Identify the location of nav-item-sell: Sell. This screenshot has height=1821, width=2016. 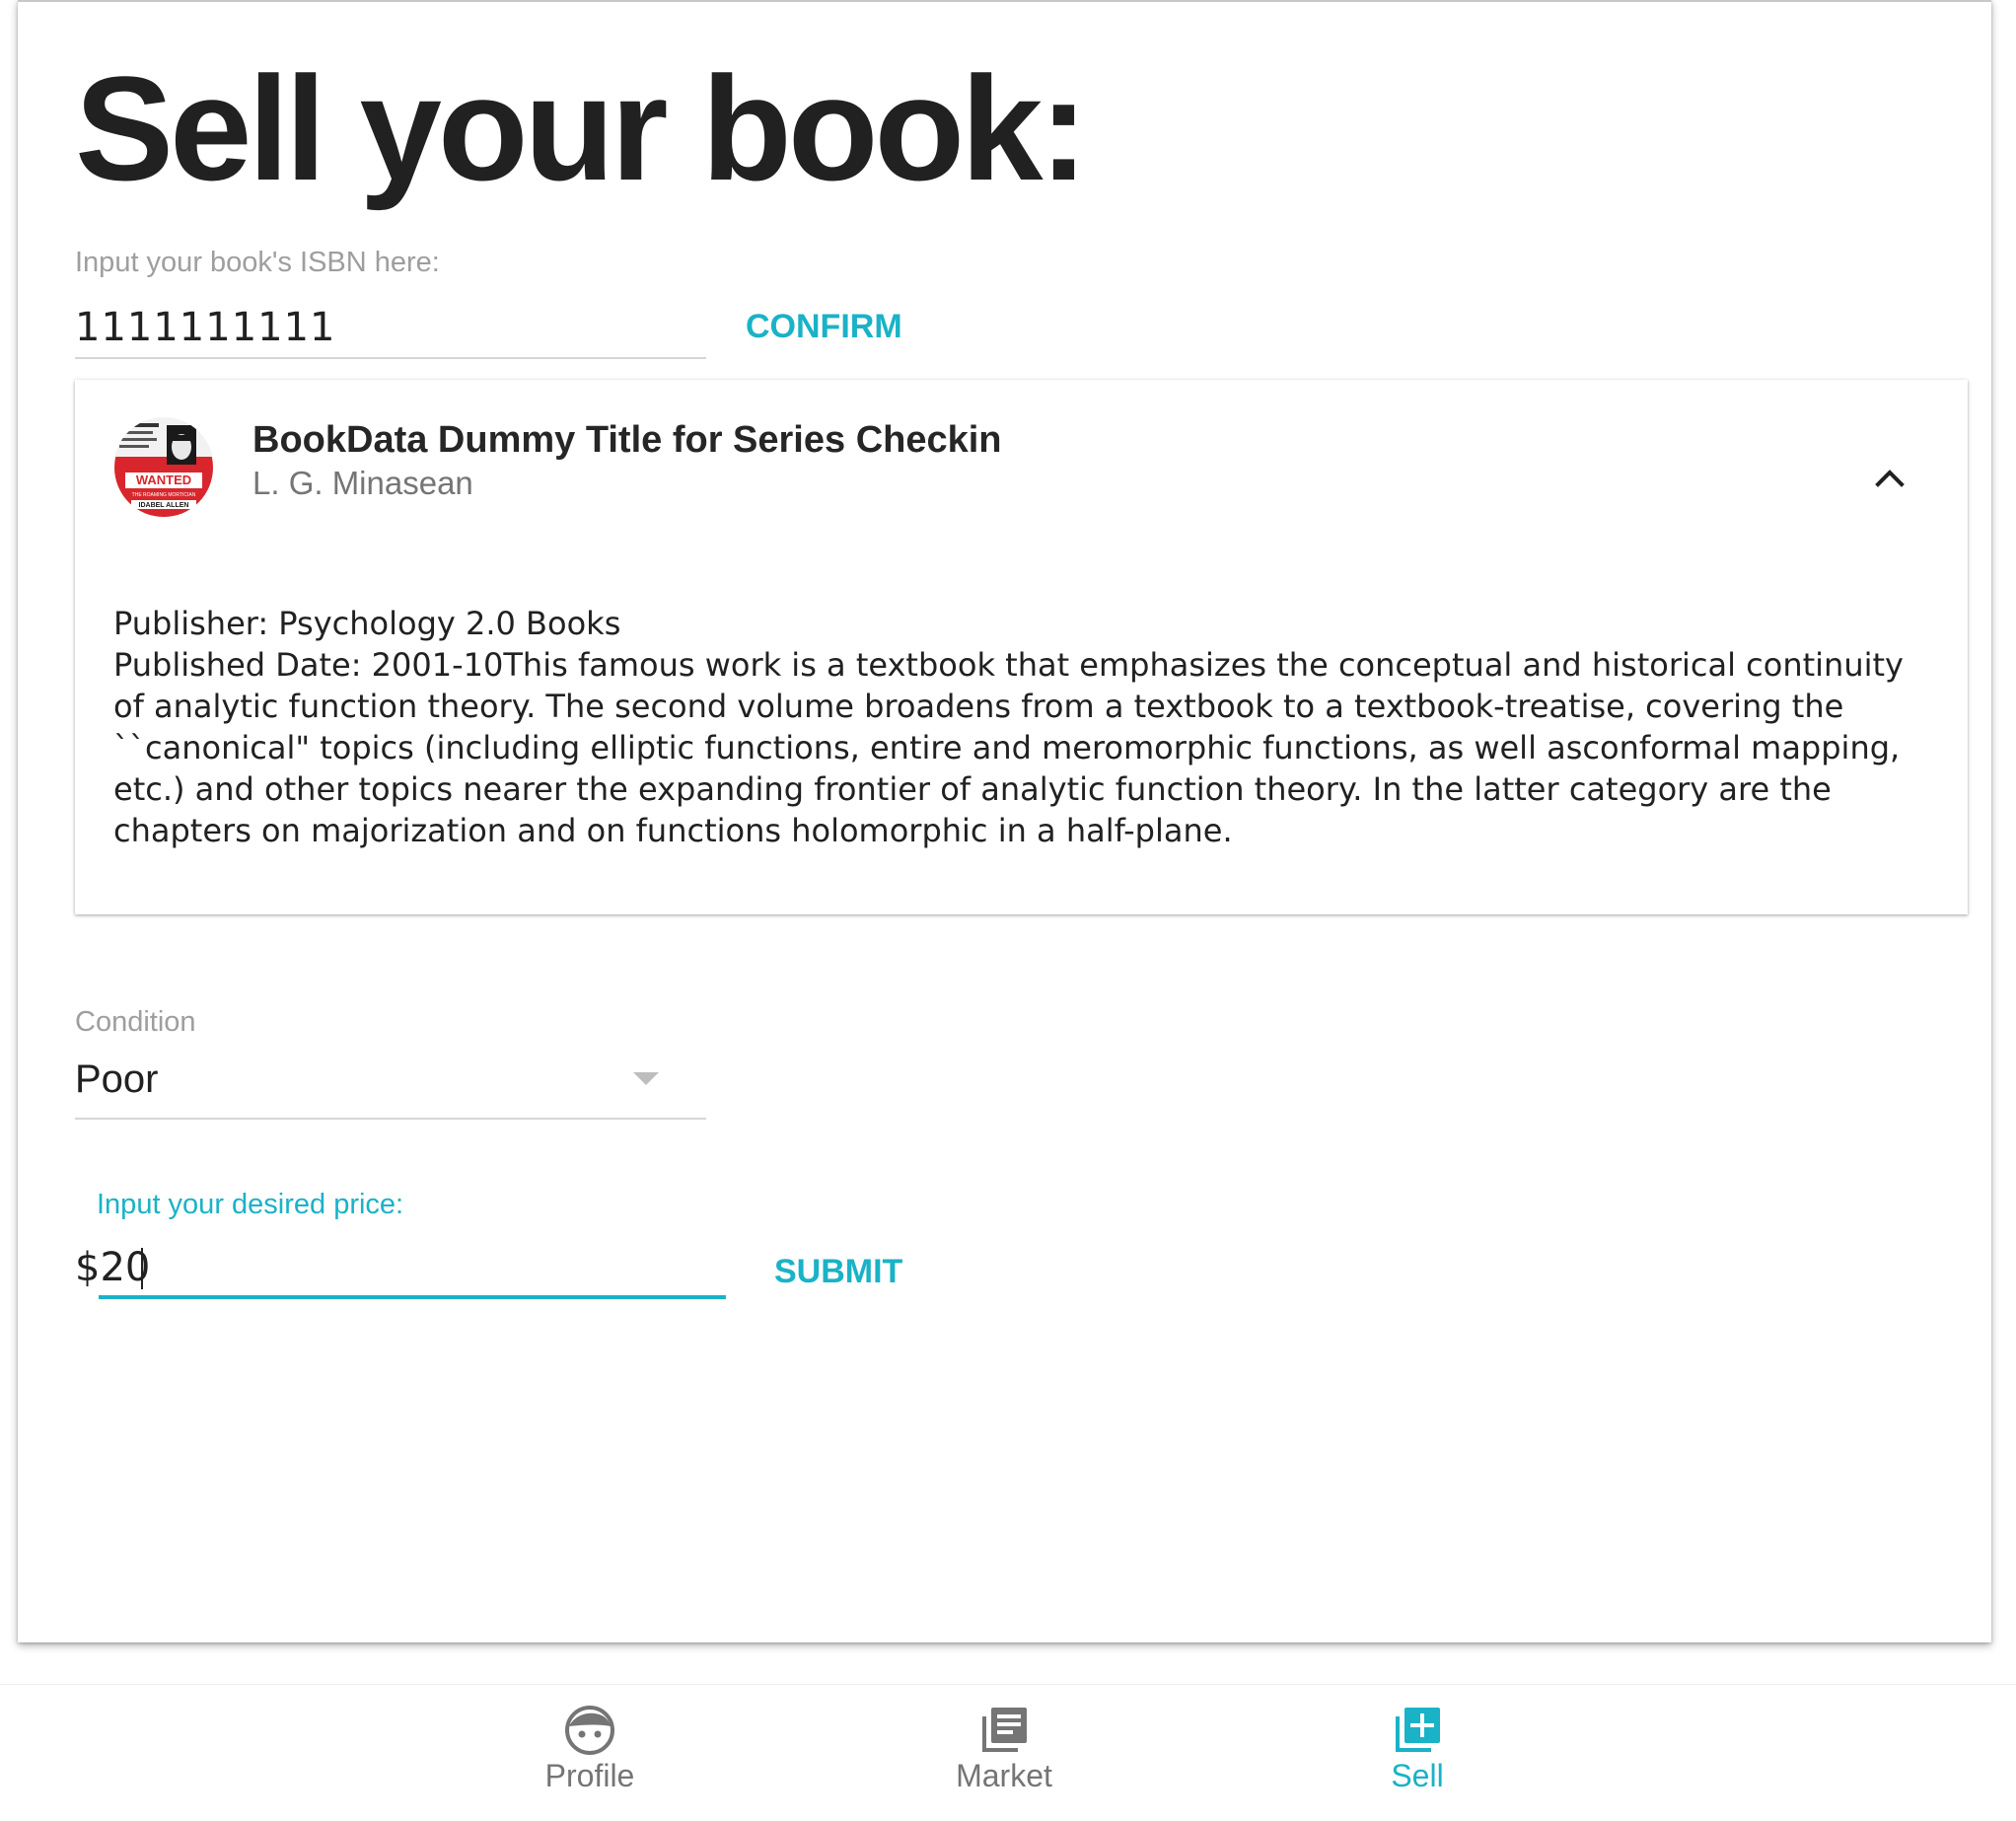
(1417, 1759).